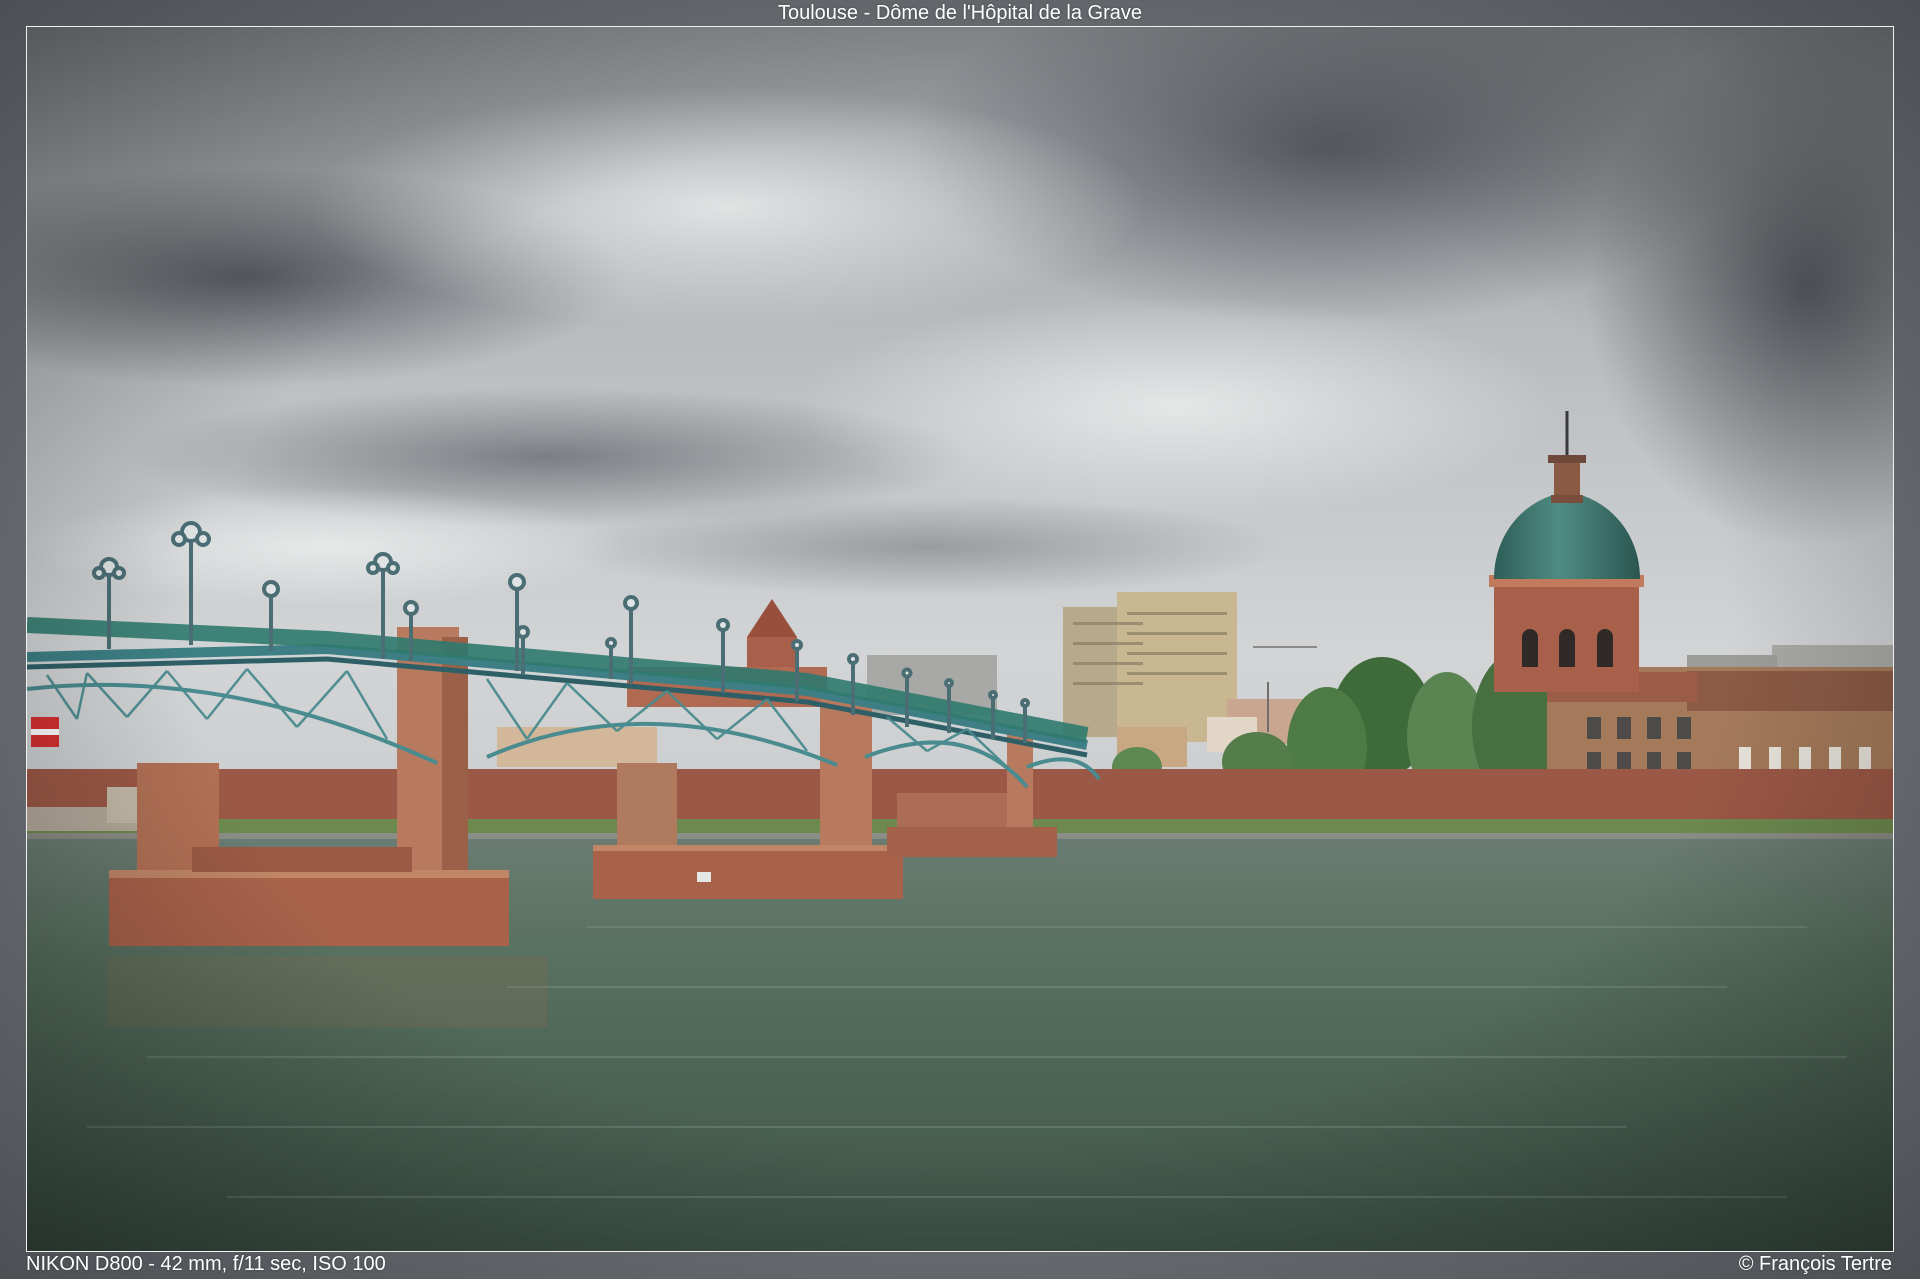 This screenshot has height=1279, width=1920. Describe the element at coordinates (206, 1264) in the screenshot. I see `camera-info: NIKON D800 - 42 mm, f/11 sec, ISO 100` at that location.